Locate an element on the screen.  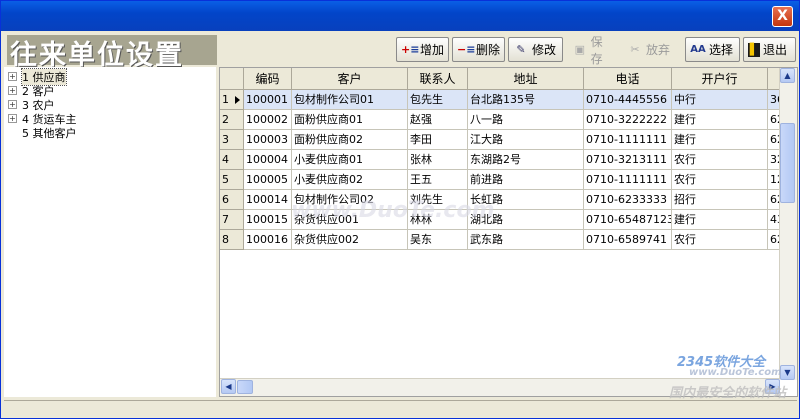
table-cell: 刘先生 is located at coordinates (438, 200).